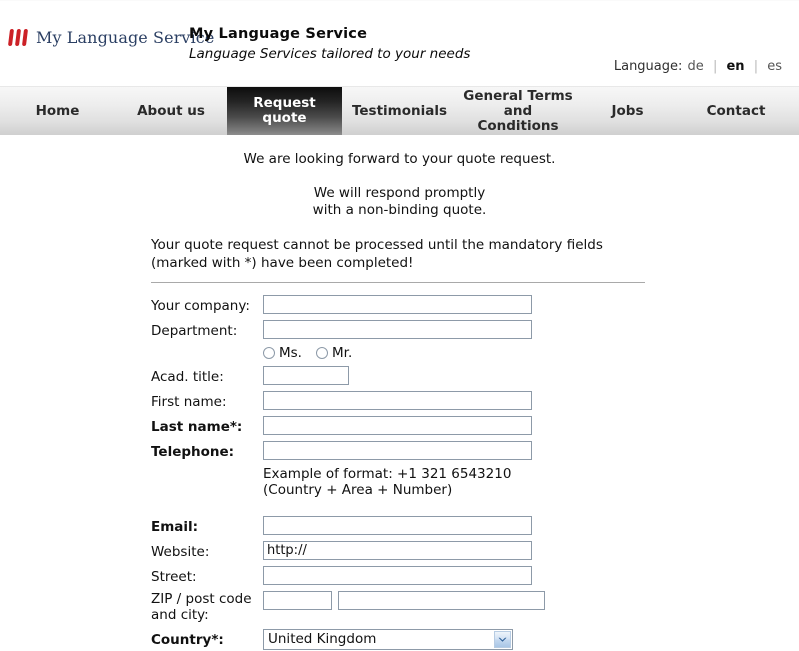 The height and width of the screenshot is (651, 799). What do you see at coordinates (200, 306) in the screenshot?
I see `label-company: Your company:` at bounding box center [200, 306].